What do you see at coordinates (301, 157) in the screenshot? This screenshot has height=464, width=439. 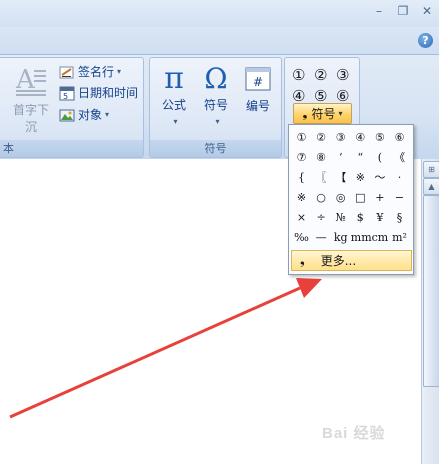 I see `symbol-cell: ⑦` at bounding box center [301, 157].